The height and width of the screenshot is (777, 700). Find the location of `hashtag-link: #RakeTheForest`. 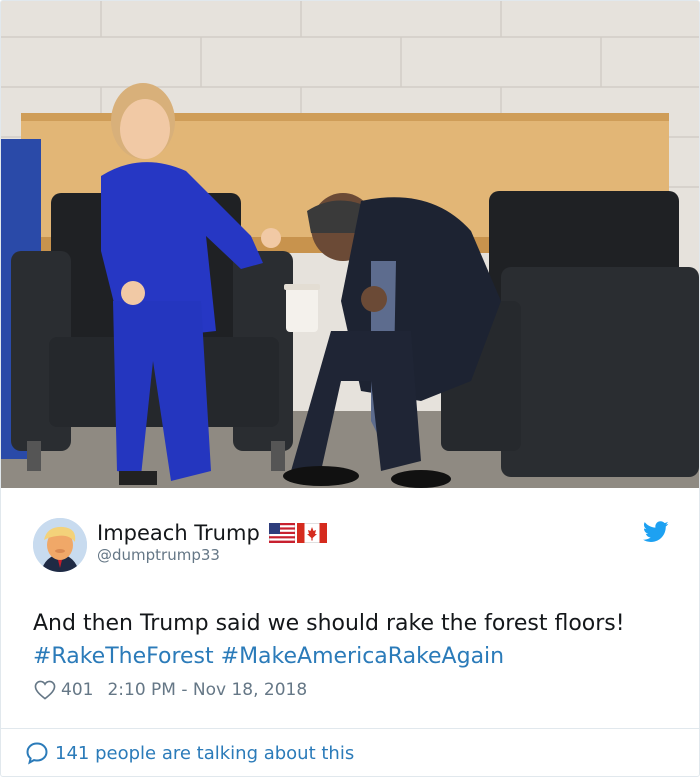

hashtag-link: #RakeTheForest is located at coordinates (123, 656).